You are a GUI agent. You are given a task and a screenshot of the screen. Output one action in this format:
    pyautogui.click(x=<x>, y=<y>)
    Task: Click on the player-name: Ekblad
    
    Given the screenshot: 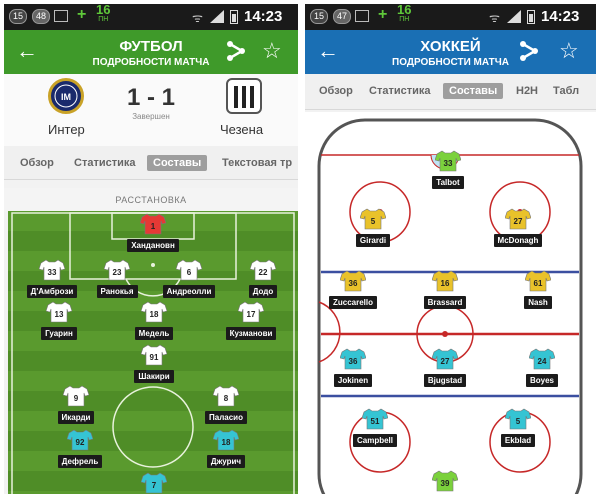 What is the action you would take?
    pyautogui.click(x=518, y=440)
    